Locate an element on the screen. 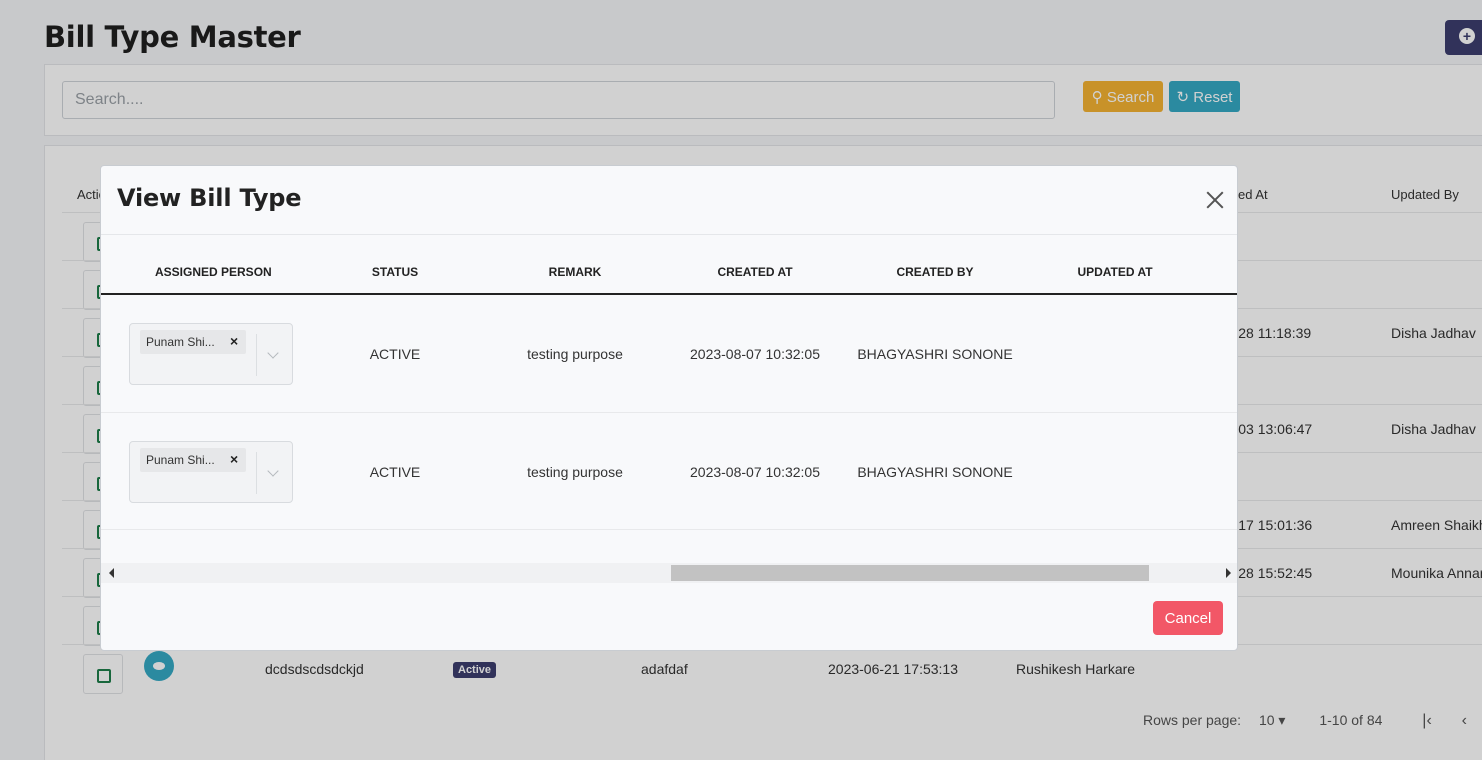  scroll-left-arrow-icon is located at coordinates (111, 573).